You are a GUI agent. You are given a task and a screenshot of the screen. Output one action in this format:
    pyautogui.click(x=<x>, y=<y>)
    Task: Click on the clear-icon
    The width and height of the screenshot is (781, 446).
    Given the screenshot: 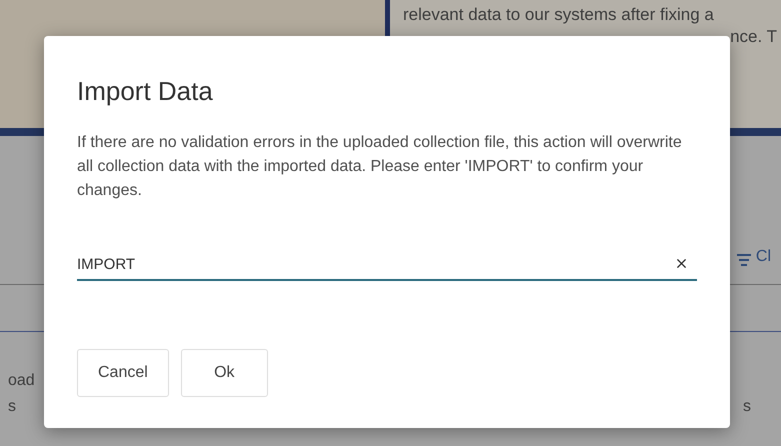 What is the action you would take?
    pyautogui.click(x=681, y=263)
    